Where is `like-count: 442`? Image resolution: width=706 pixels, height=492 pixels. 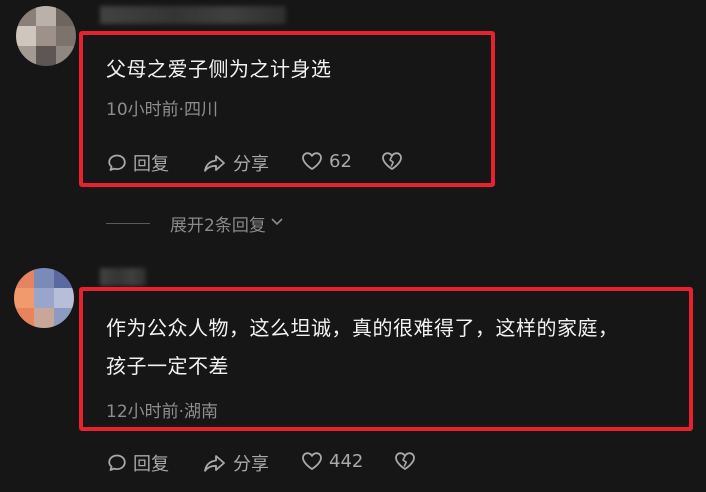
like-count: 442 is located at coordinates (346, 461).